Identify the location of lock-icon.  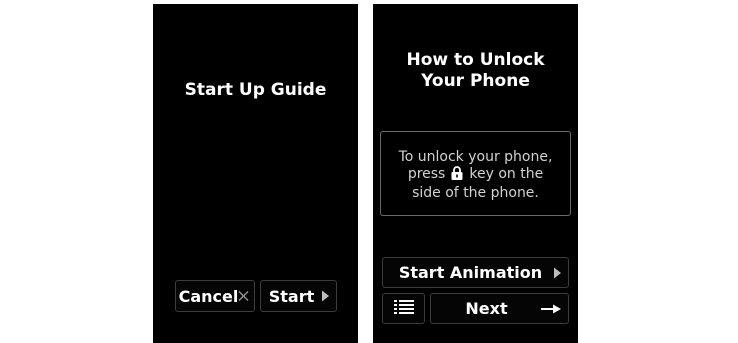
(457, 175).